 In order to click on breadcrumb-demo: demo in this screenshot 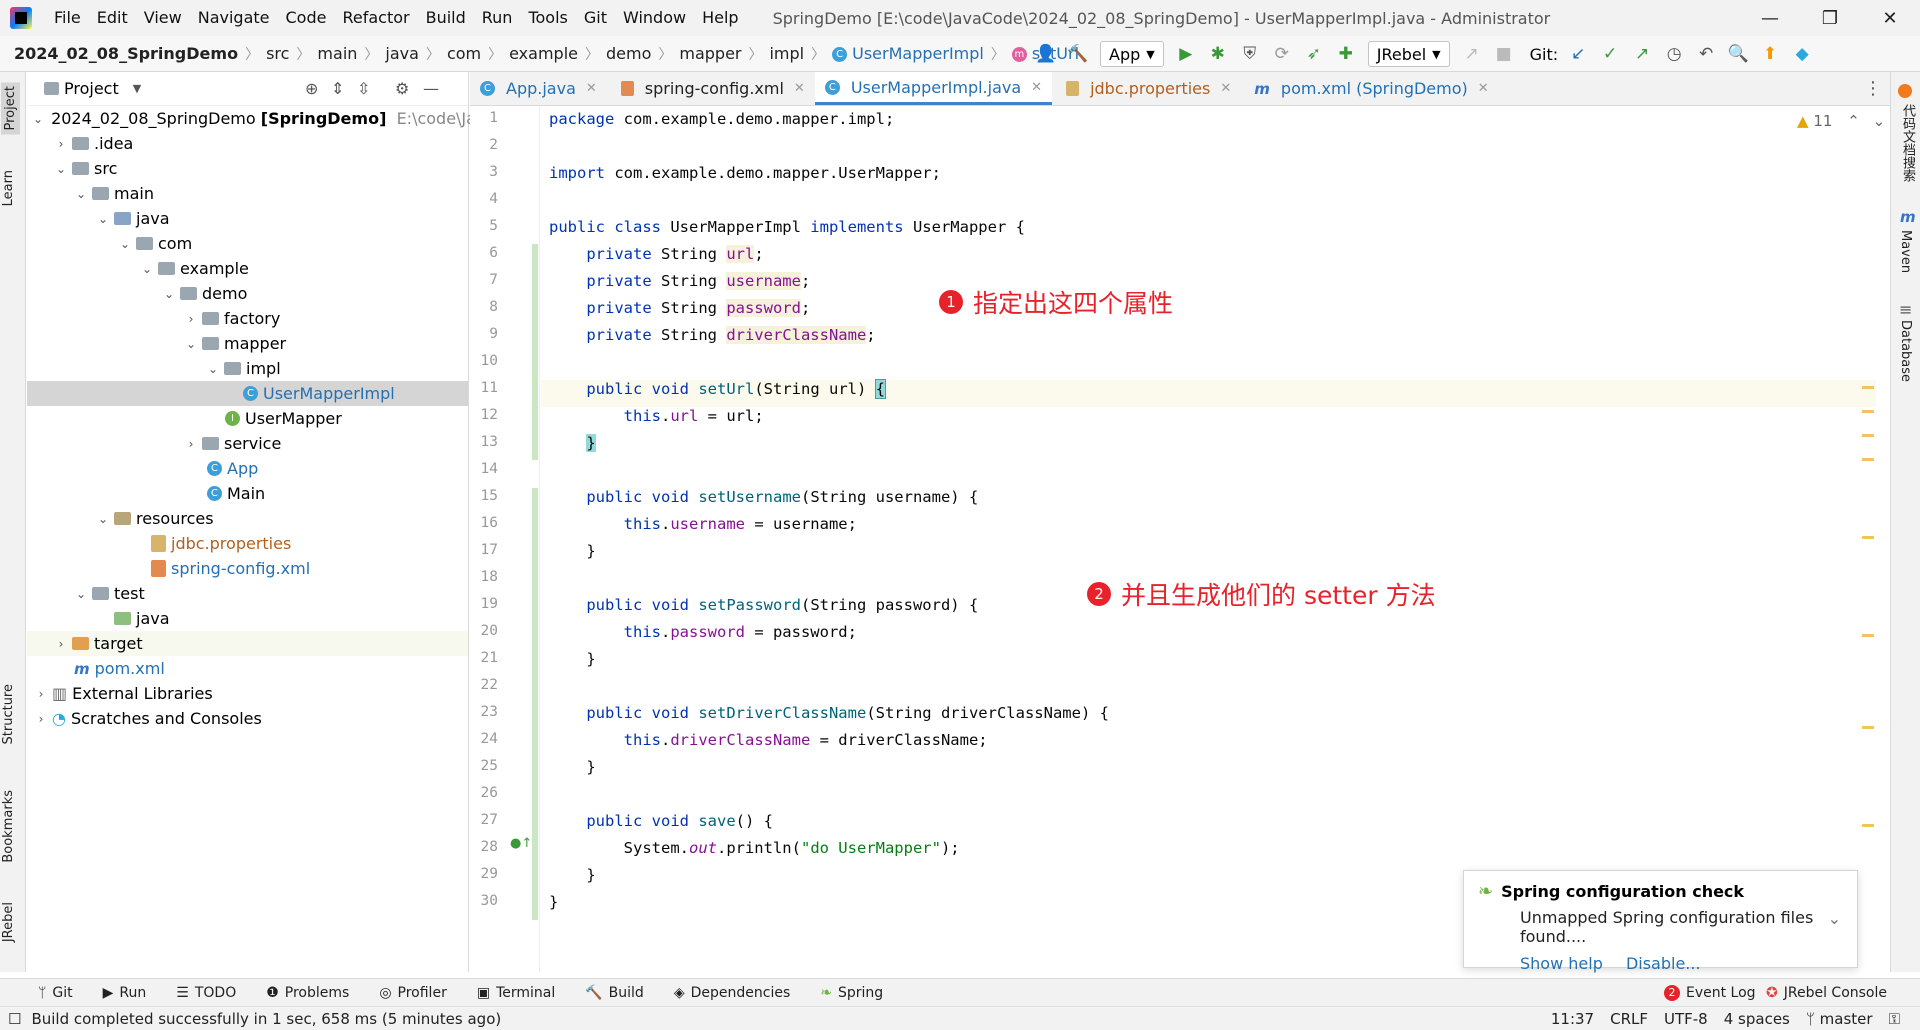, I will do `click(628, 53)`.